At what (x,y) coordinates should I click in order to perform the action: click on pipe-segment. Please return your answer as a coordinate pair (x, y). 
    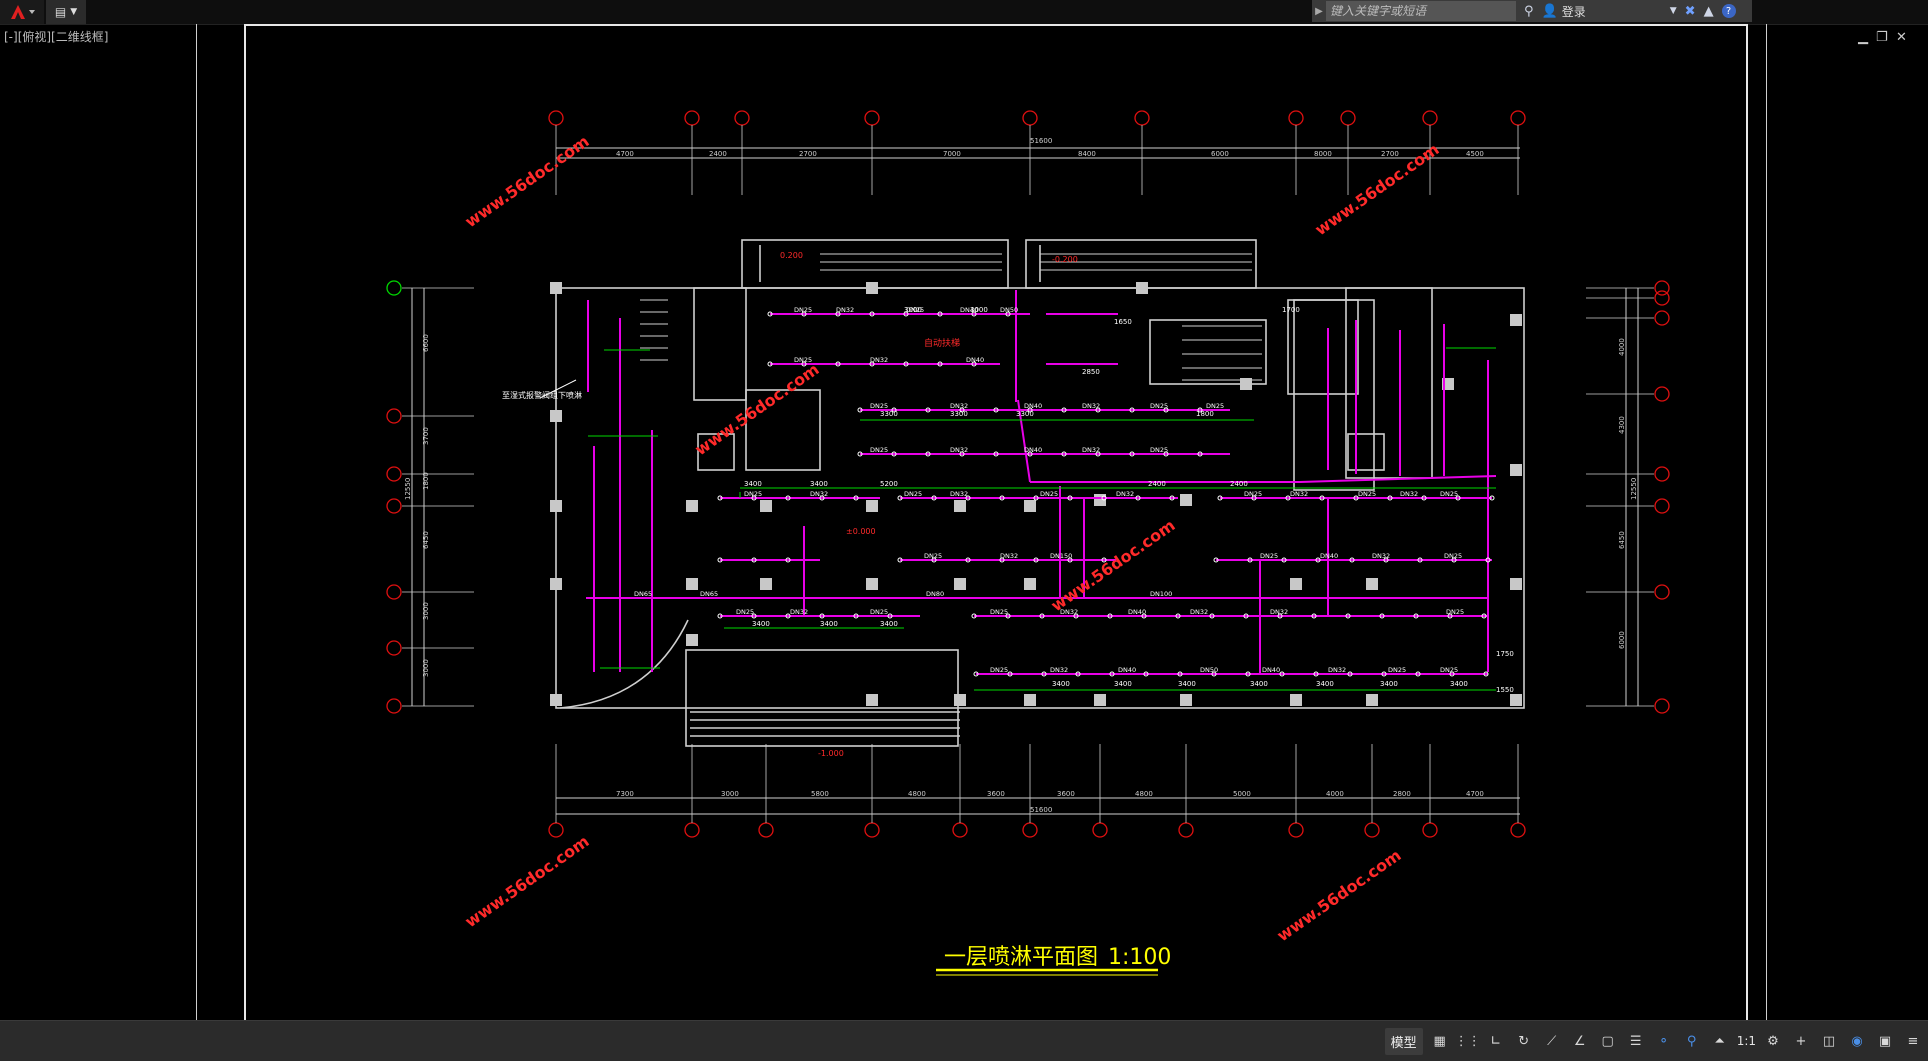
    Looking at the image, I should click on (1398, 479).